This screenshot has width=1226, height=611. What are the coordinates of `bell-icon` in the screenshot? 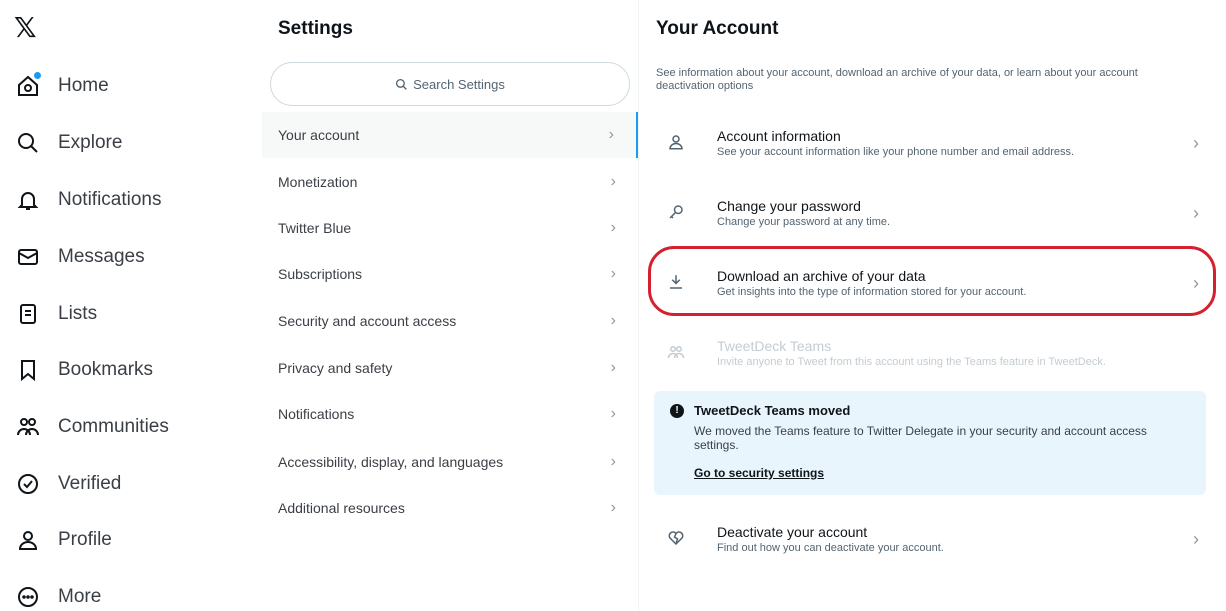 It's located at (28, 200).